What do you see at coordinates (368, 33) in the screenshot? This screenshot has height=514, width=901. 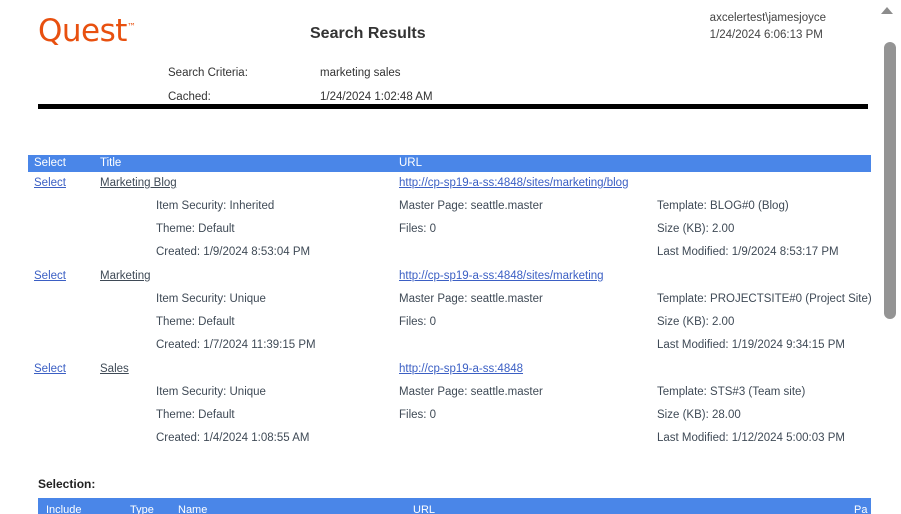 I see `page-title: Search Results` at bounding box center [368, 33].